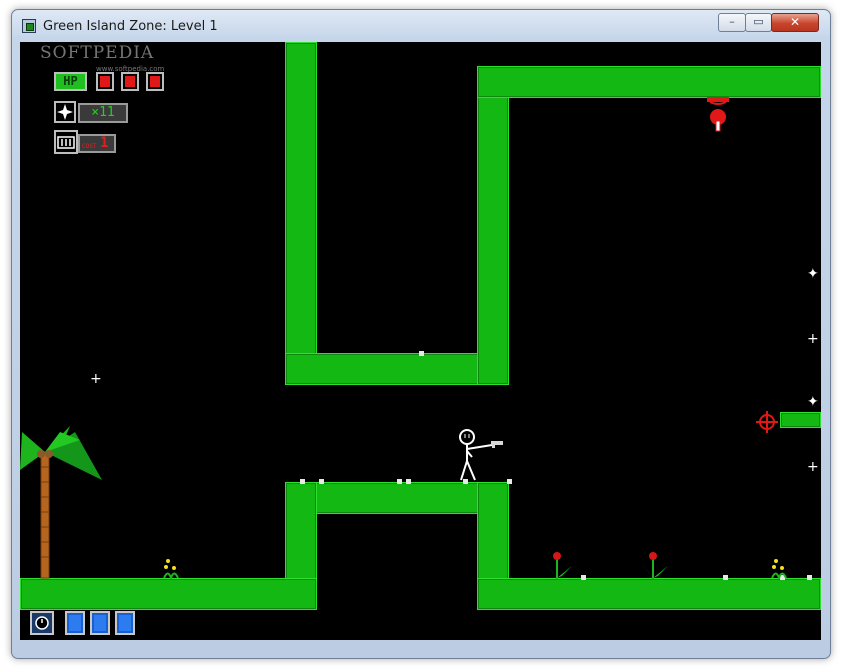 The height and width of the screenshot is (670, 848). Describe the element at coordinates (97, 53) in the screenshot. I see `watermark: SOFTPEDIA` at that location.